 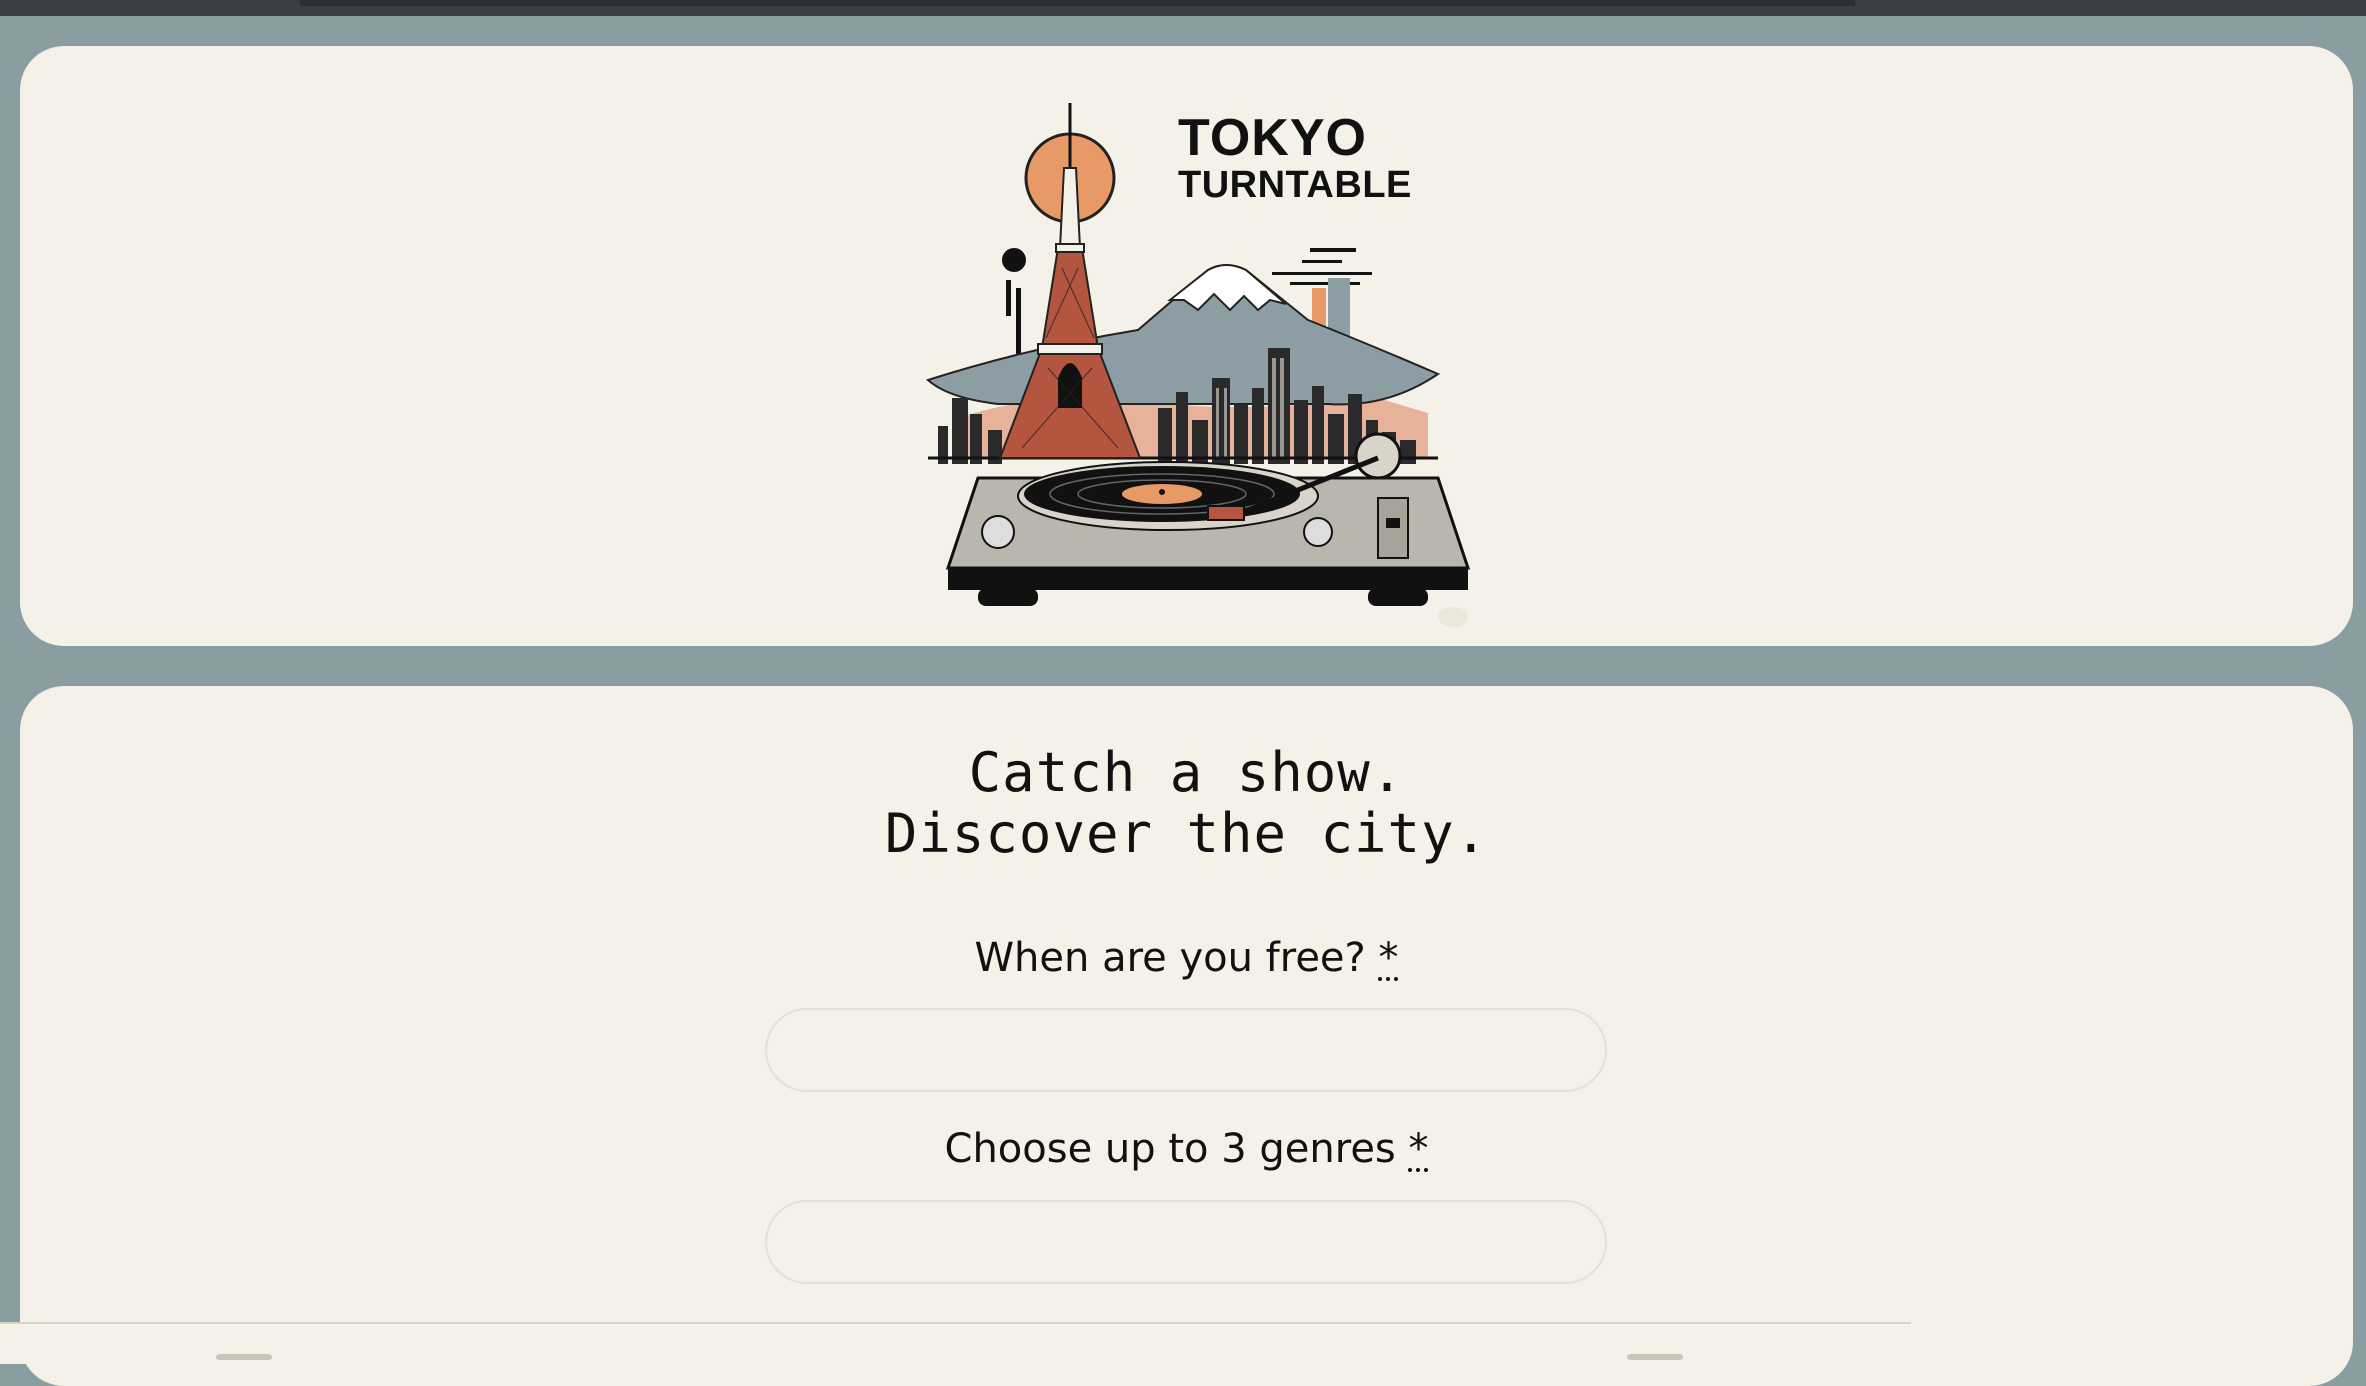 What do you see at coordinates (1183, 8) in the screenshot?
I see `browser-top-bar` at bounding box center [1183, 8].